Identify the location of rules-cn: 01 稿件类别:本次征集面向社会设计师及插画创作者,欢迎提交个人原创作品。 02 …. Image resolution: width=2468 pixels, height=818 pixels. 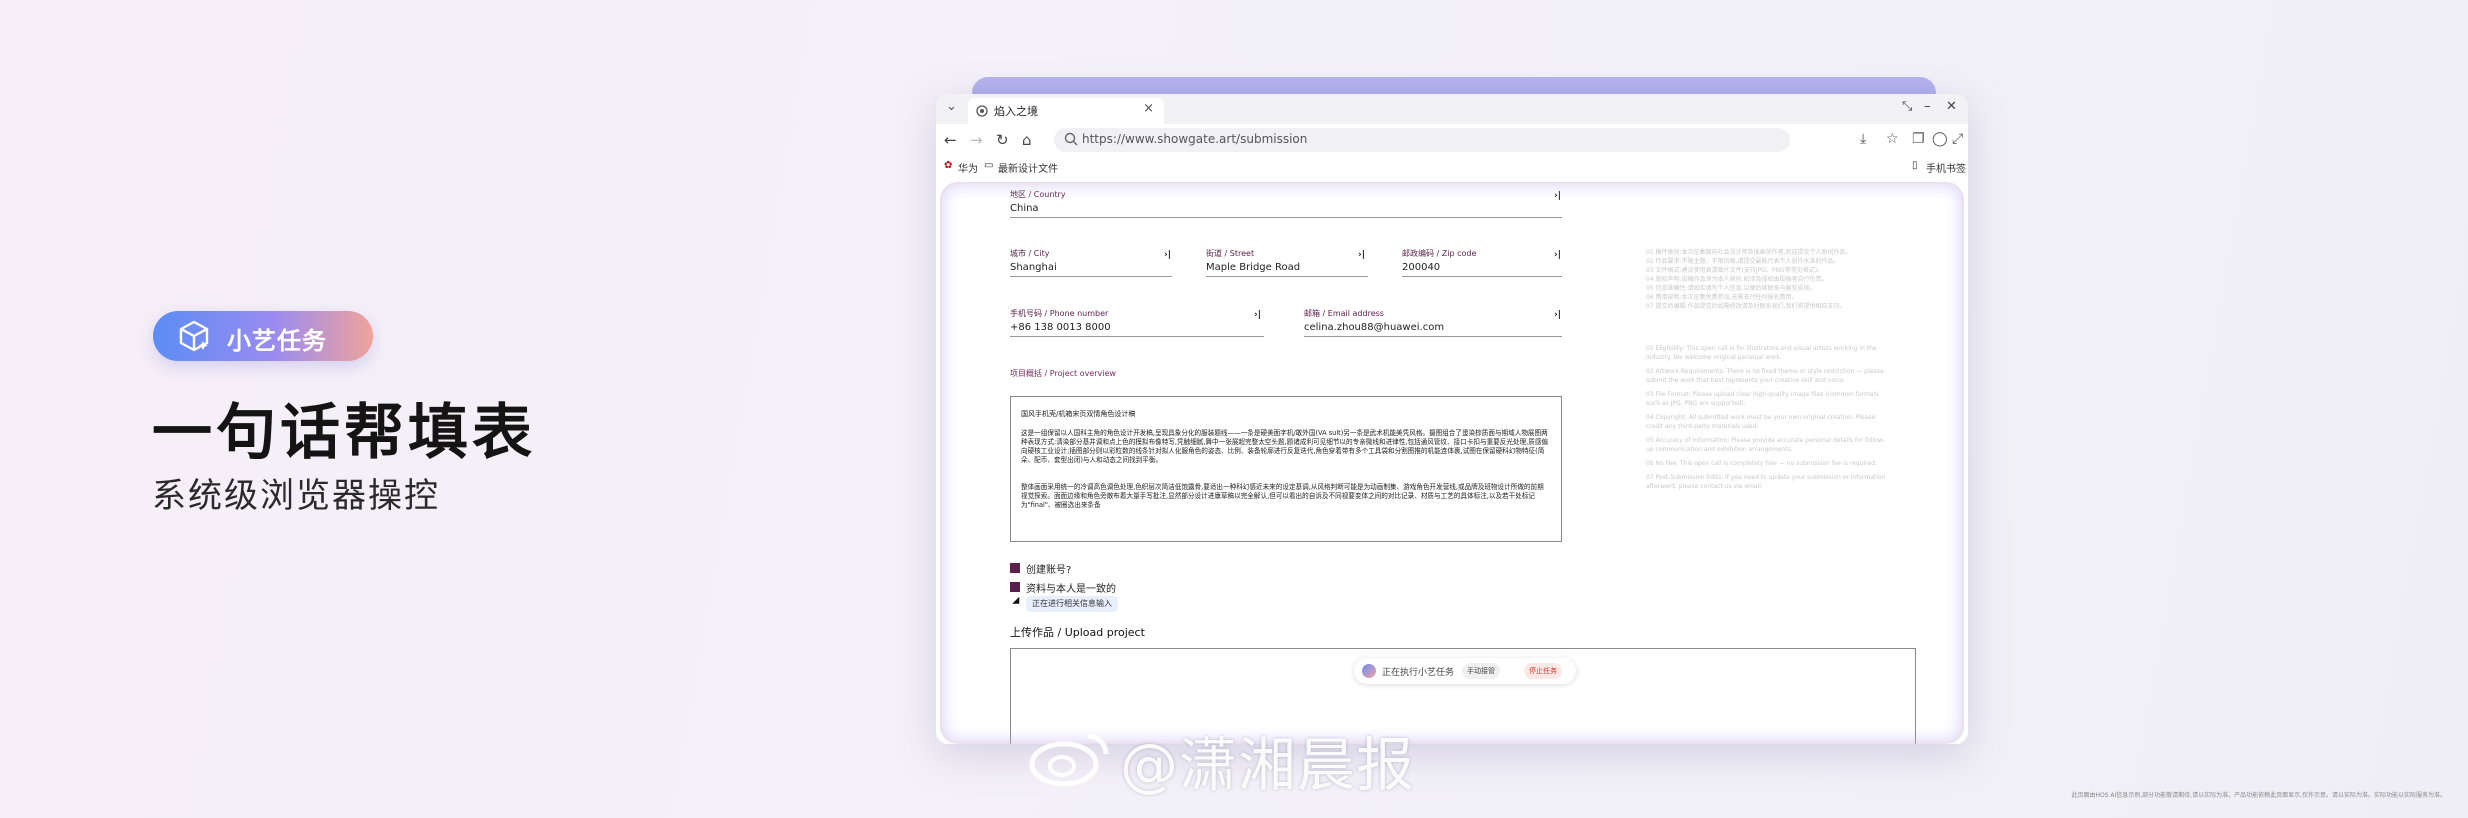
(1749, 279).